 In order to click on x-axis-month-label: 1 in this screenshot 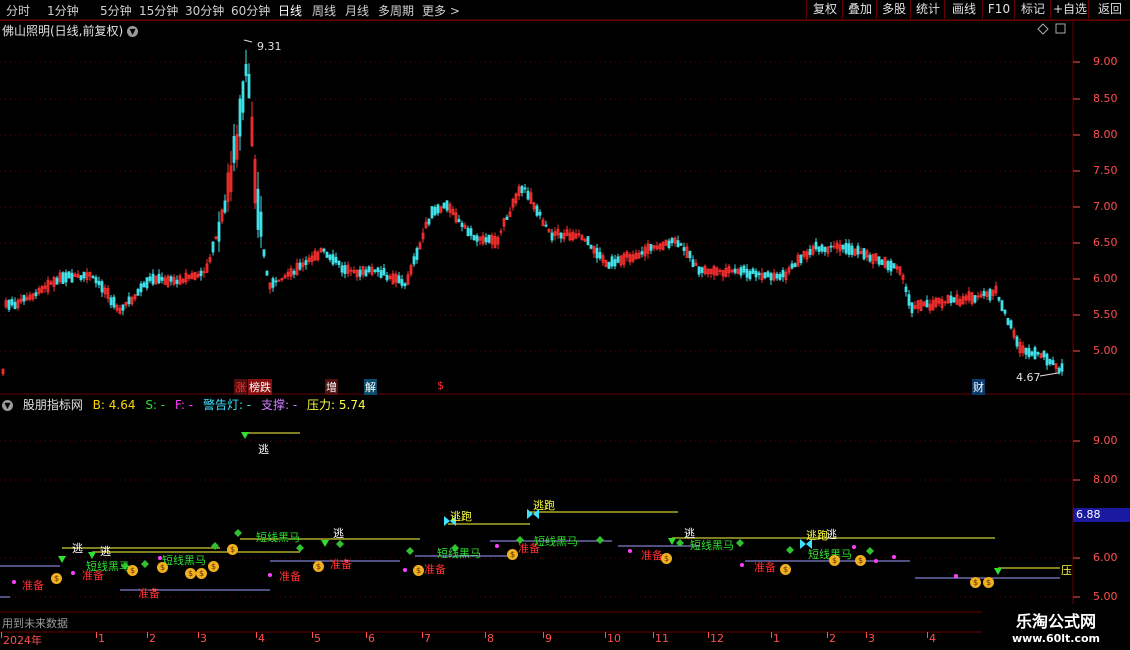, I will do `click(101, 638)`.